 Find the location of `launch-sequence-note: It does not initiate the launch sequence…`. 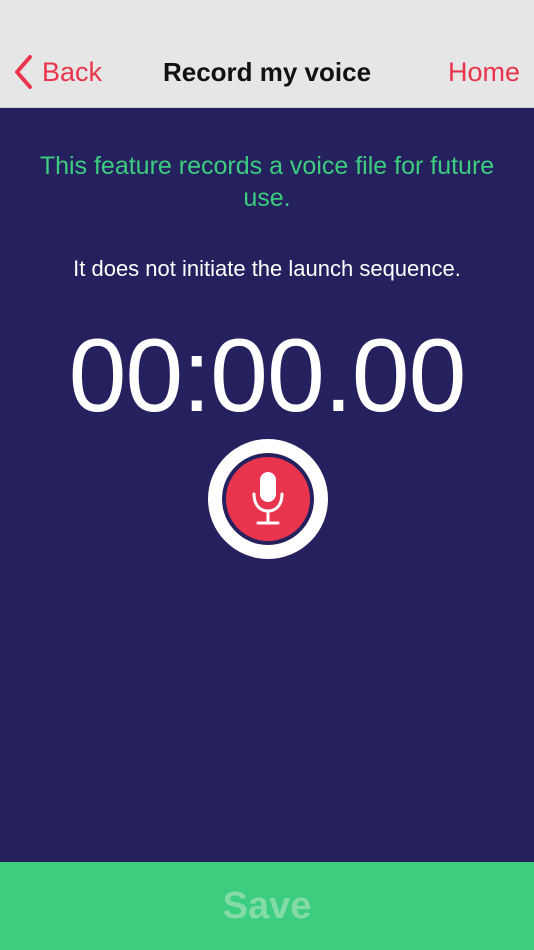

launch-sequence-note: It does not initiate the launch sequence… is located at coordinates (267, 268).